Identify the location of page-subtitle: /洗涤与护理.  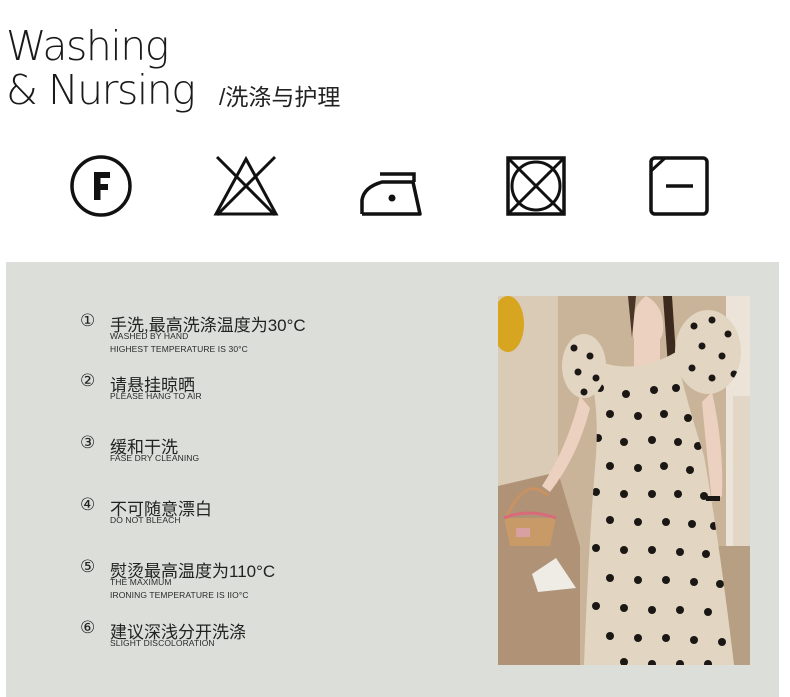
(280, 97).